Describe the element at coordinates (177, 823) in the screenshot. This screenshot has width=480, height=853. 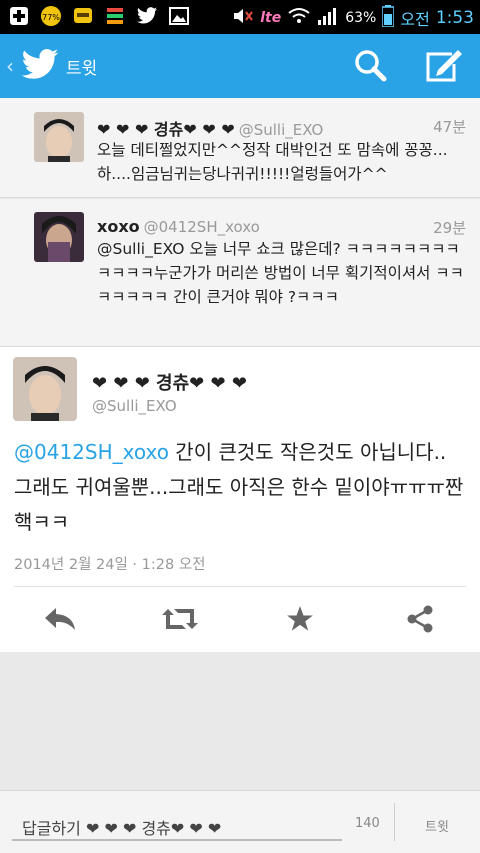
I see `reply-input: 답글하기 ❤ ❤ ❤ 경츄❤ ❤ ❤` at that location.